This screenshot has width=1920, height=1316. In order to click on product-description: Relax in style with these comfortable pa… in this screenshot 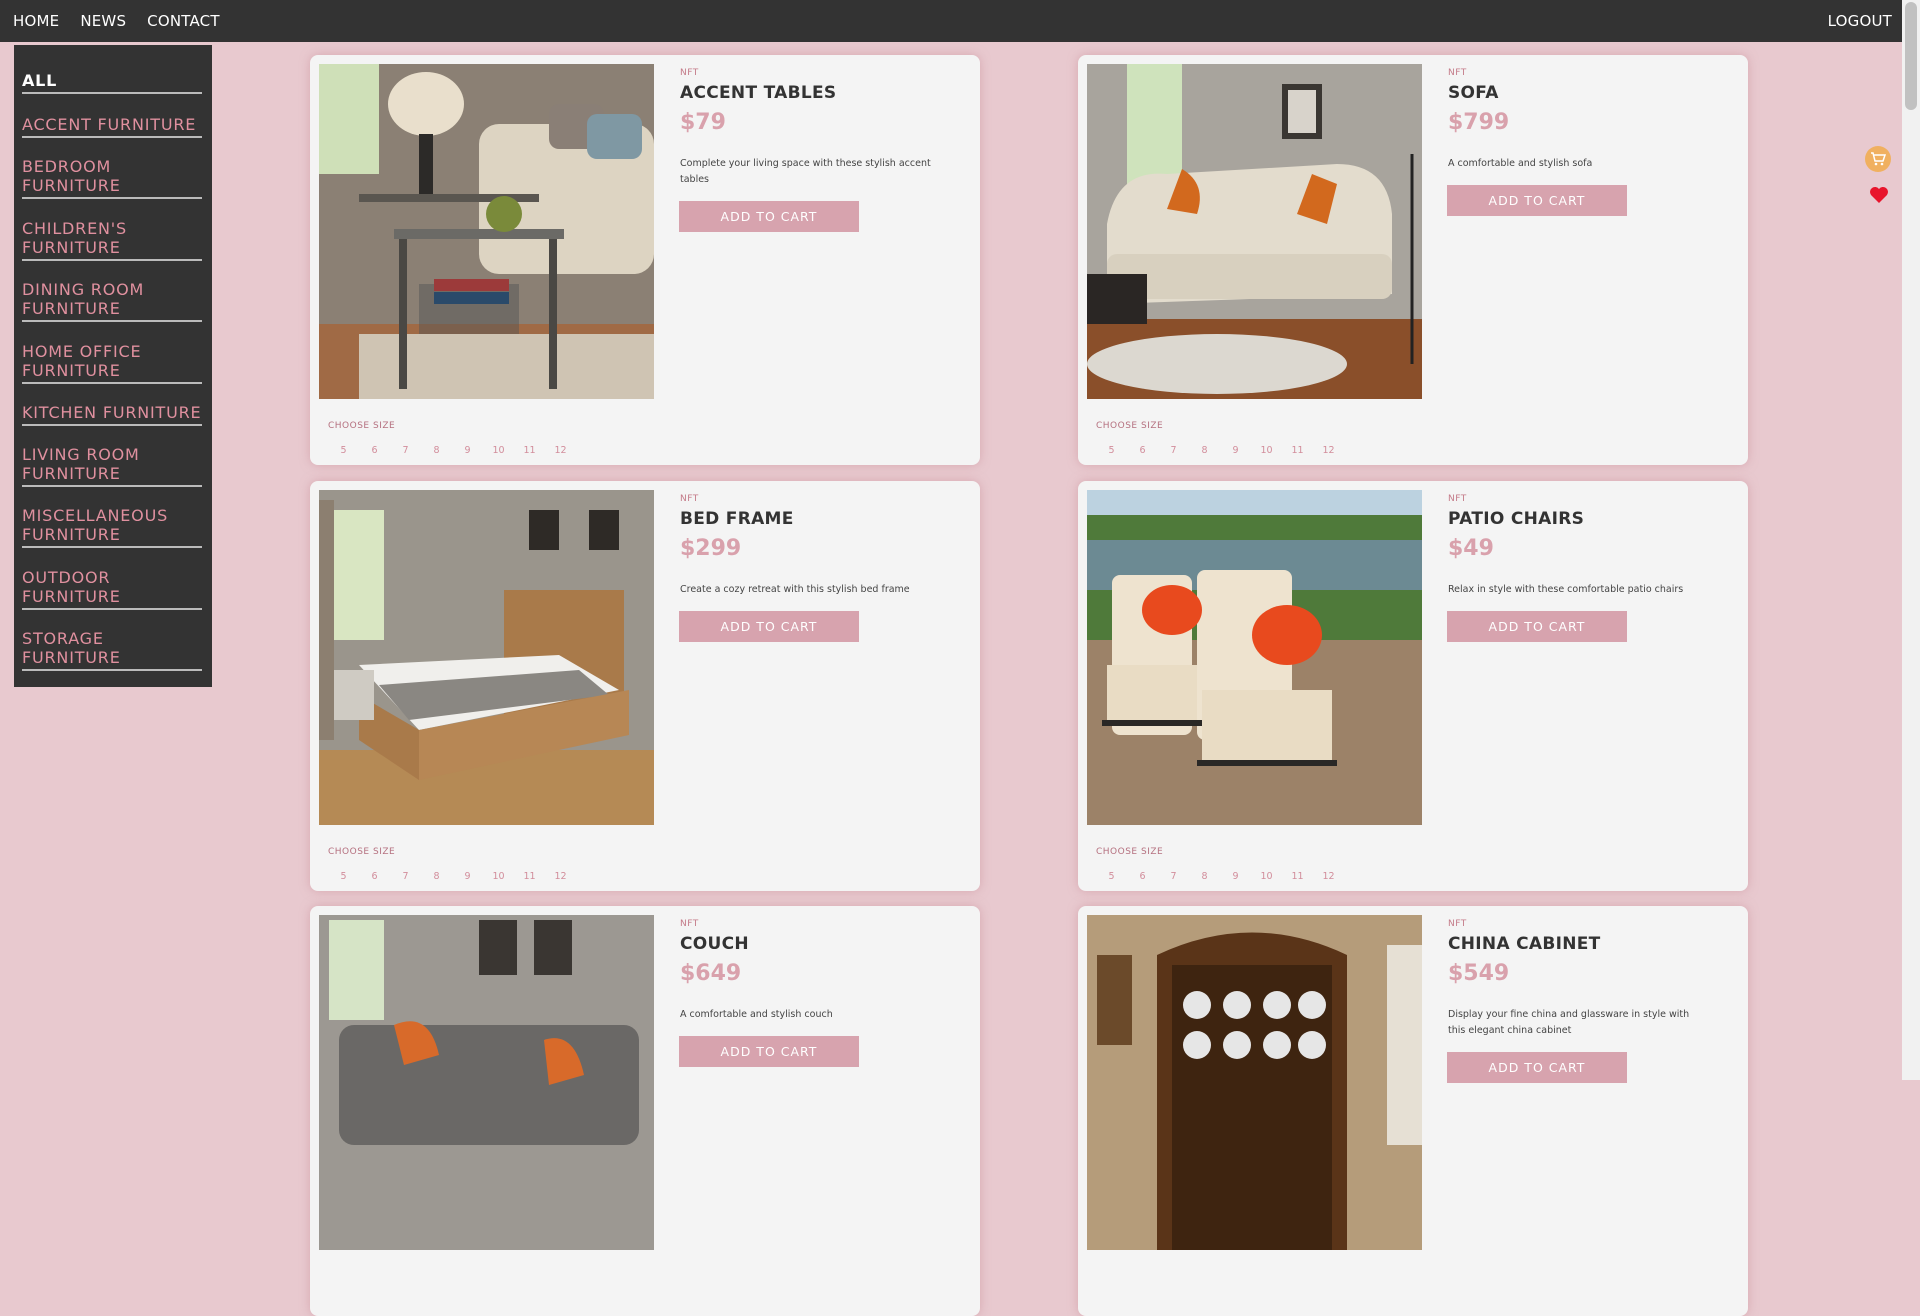, I will do `click(1566, 589)`.